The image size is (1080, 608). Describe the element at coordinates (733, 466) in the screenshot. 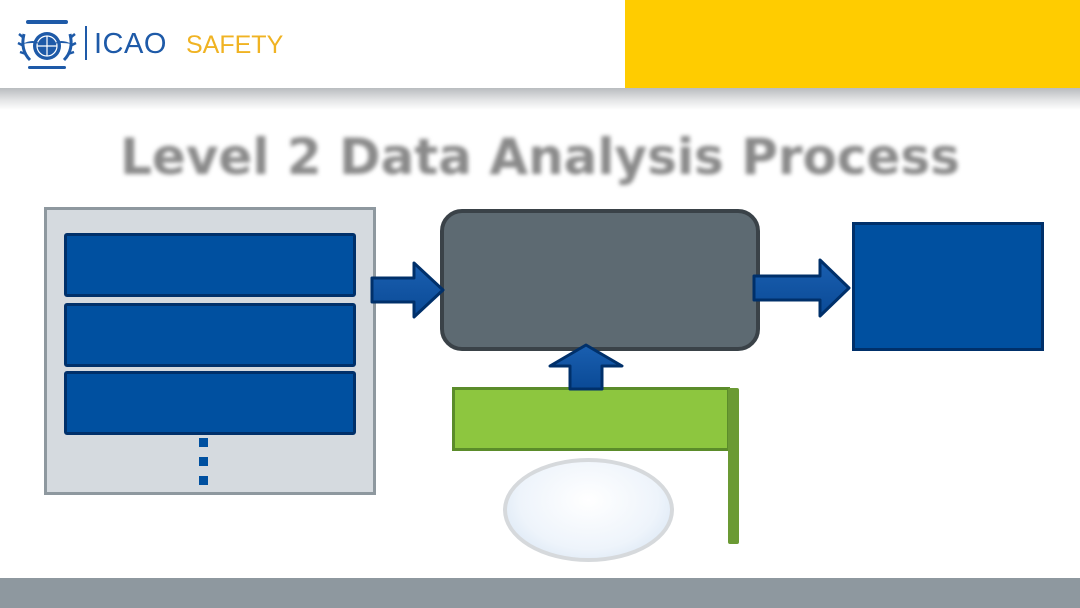

I see `supporting-input-post` at that location.